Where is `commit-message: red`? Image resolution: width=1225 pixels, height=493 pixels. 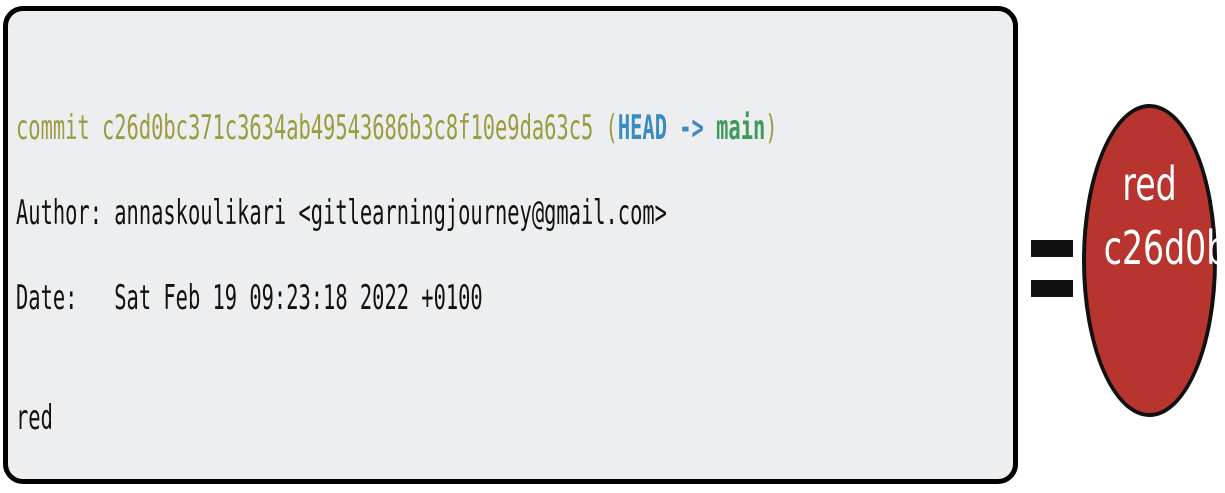
commit-message: red is located at coordinates (34, 418).